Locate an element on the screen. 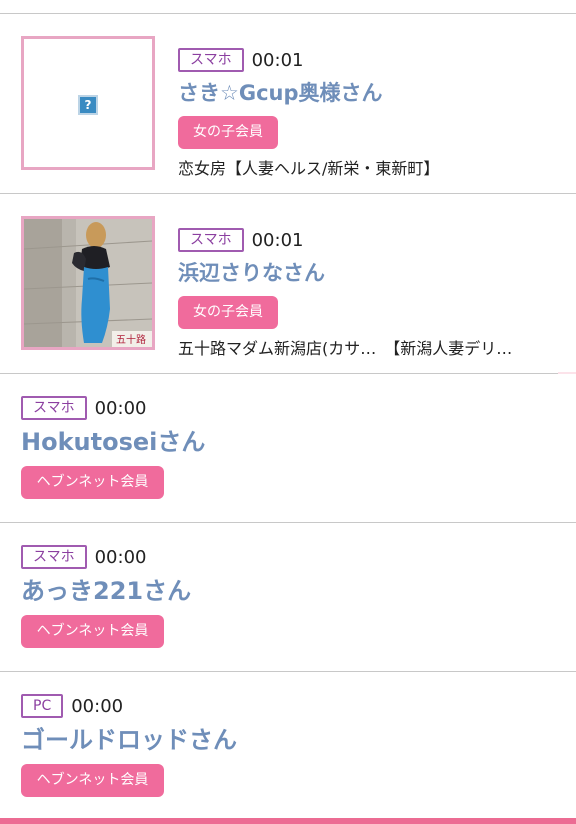  member-name-link: あっき221さん is located at coordinates (281, 591).